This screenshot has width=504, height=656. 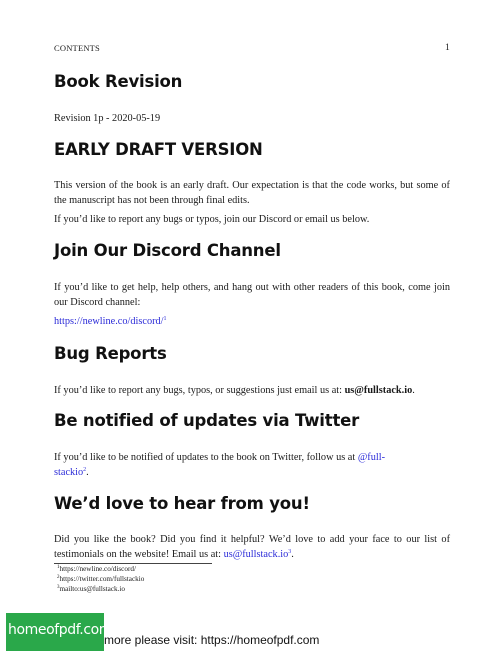 What do you see at coordinates (158, 149) in the screenshot?
I see `heading-early-draft: EARLY DRAFT VERSION` at bounding box center [158, 149].